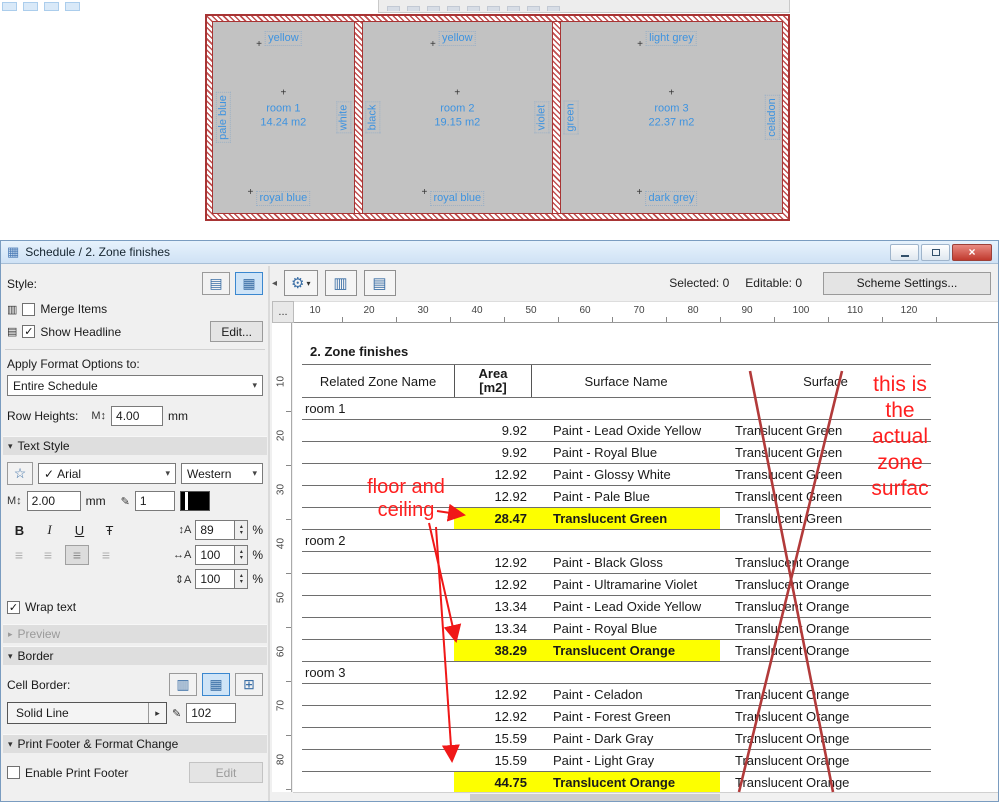  I want to click on edit-footer-button: Edit, so click(226, 772).